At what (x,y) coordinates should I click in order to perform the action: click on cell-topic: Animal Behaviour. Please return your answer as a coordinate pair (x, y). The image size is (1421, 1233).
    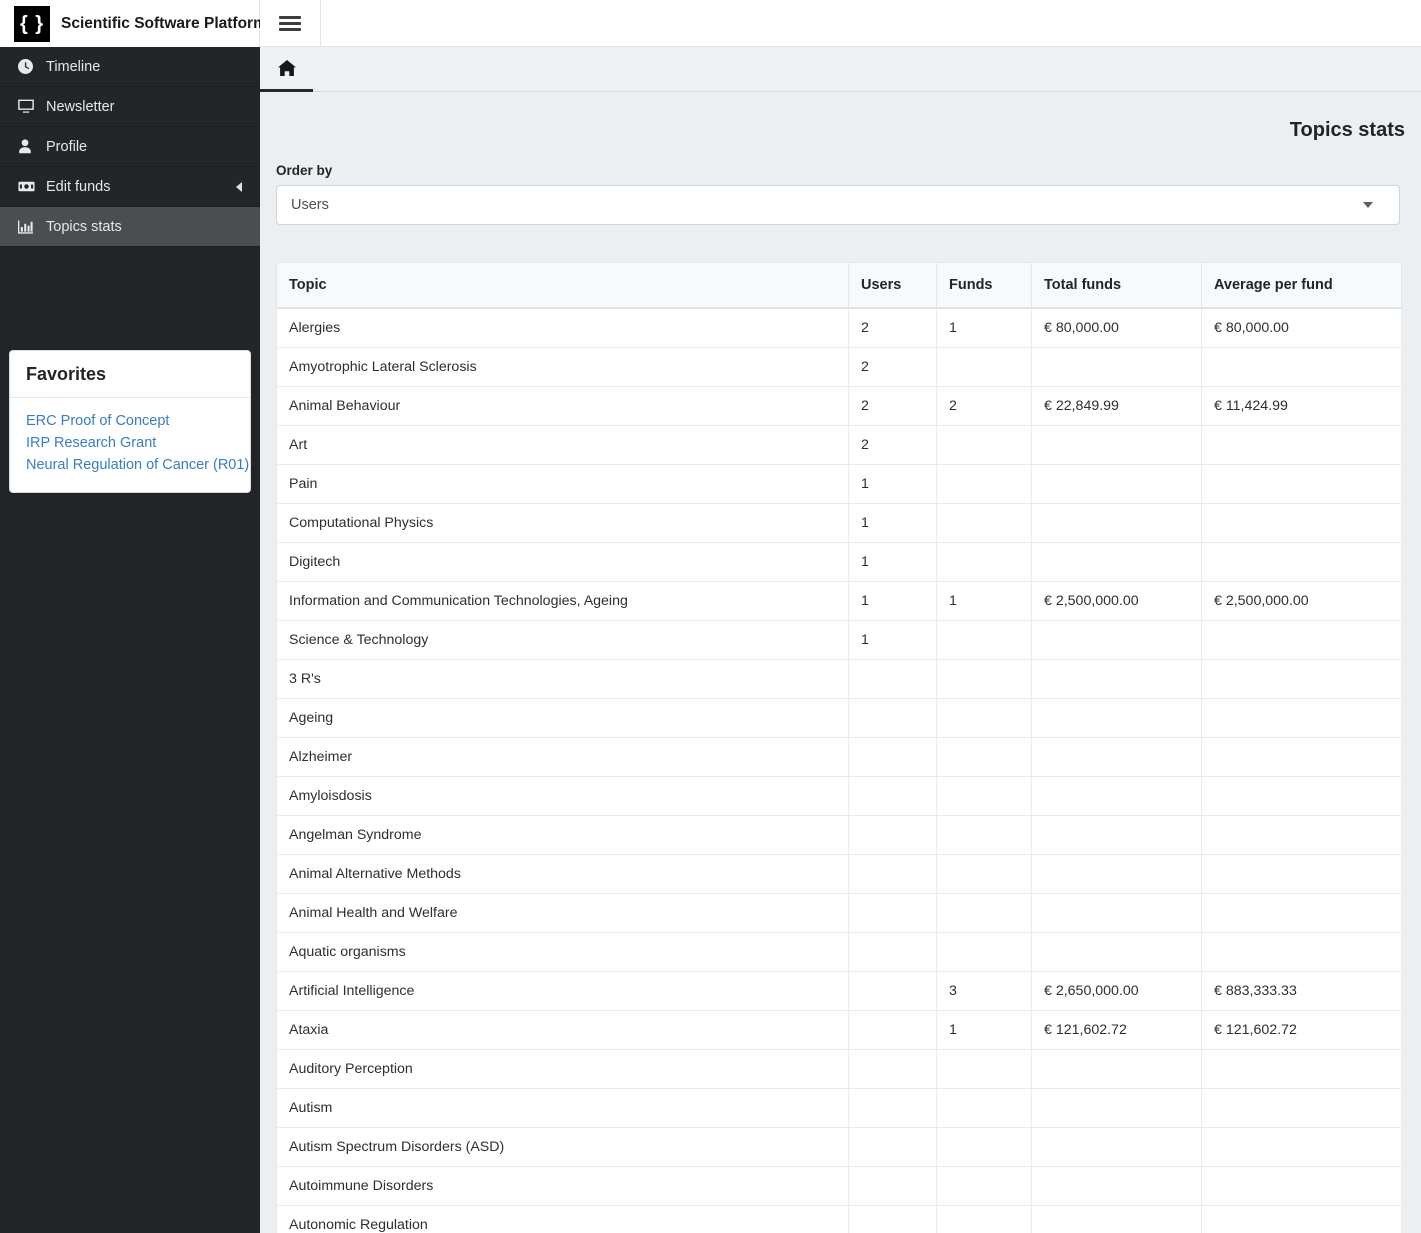
    Looking at the image, I should click on (562, 406).